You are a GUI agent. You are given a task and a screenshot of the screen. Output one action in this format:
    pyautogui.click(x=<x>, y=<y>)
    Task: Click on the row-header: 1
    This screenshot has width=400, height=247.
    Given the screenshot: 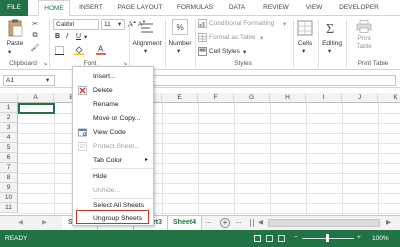 What is the action you would take?
    pyautogui.click(x=9, y=108)
    